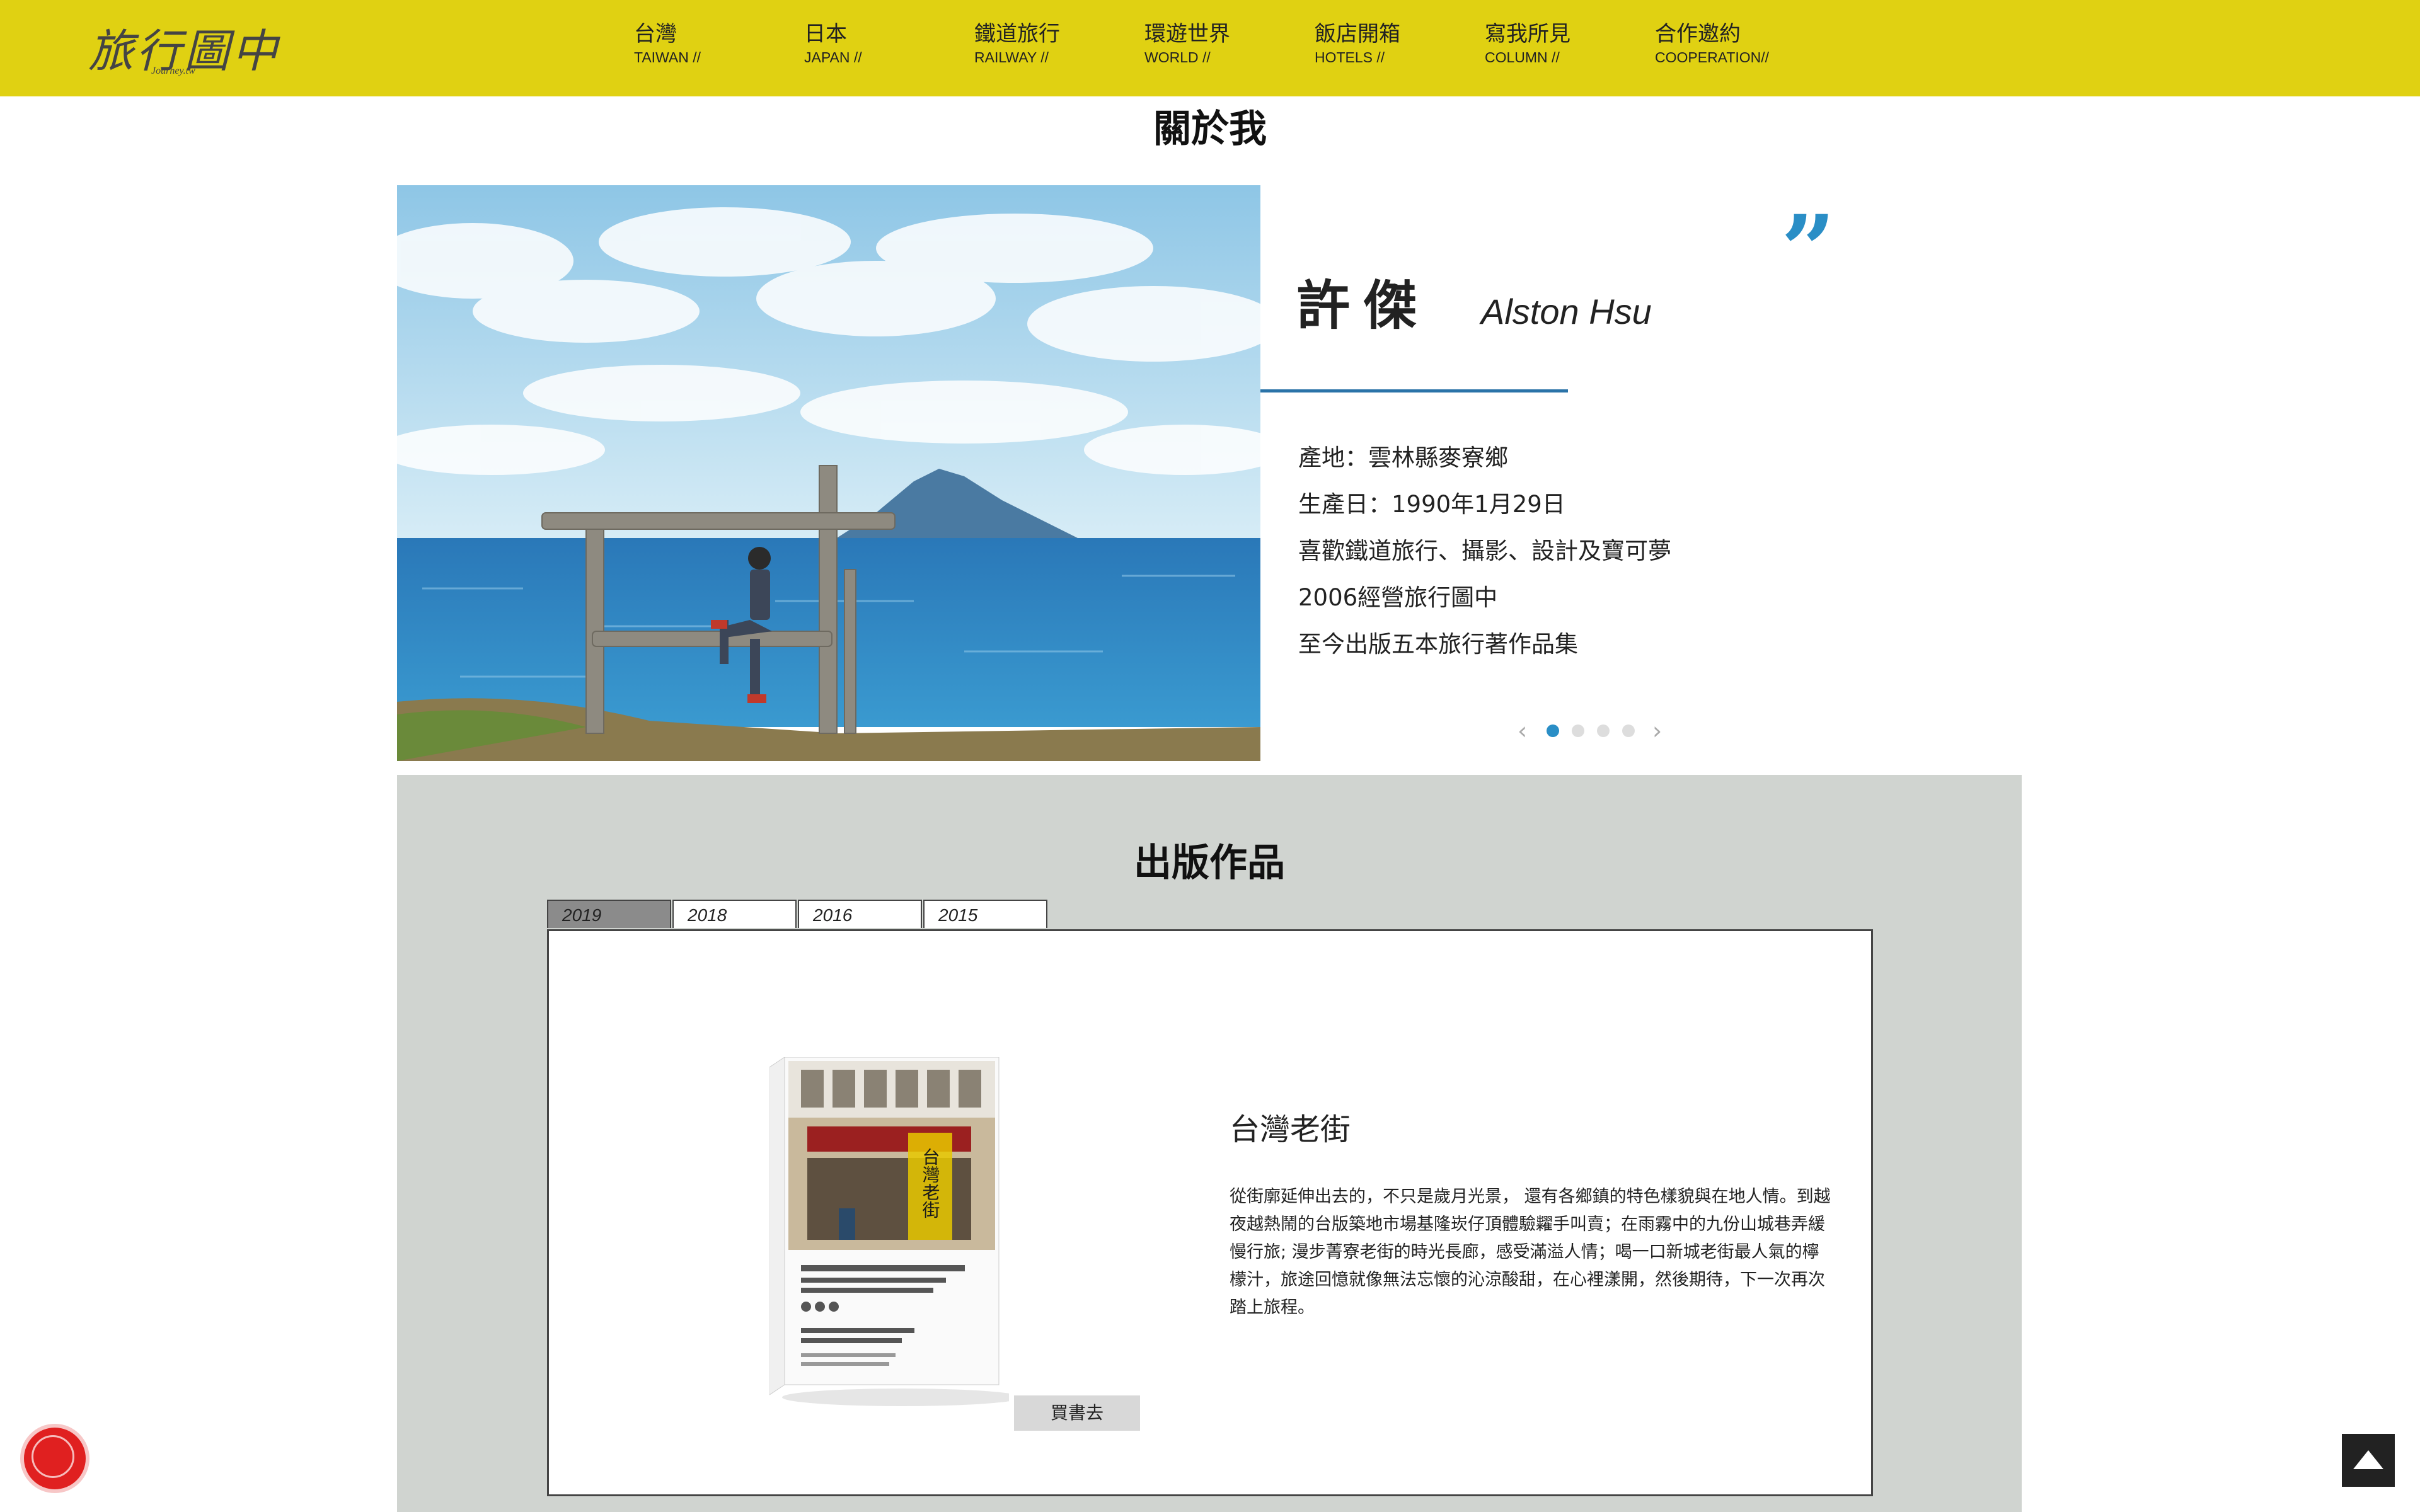 The image size is (2420, 1512). What do you see at coordinates (1594, 730) in the screenshot?
I see `carousel-controls: ‹ ›` at bounding box center [1594, 730].